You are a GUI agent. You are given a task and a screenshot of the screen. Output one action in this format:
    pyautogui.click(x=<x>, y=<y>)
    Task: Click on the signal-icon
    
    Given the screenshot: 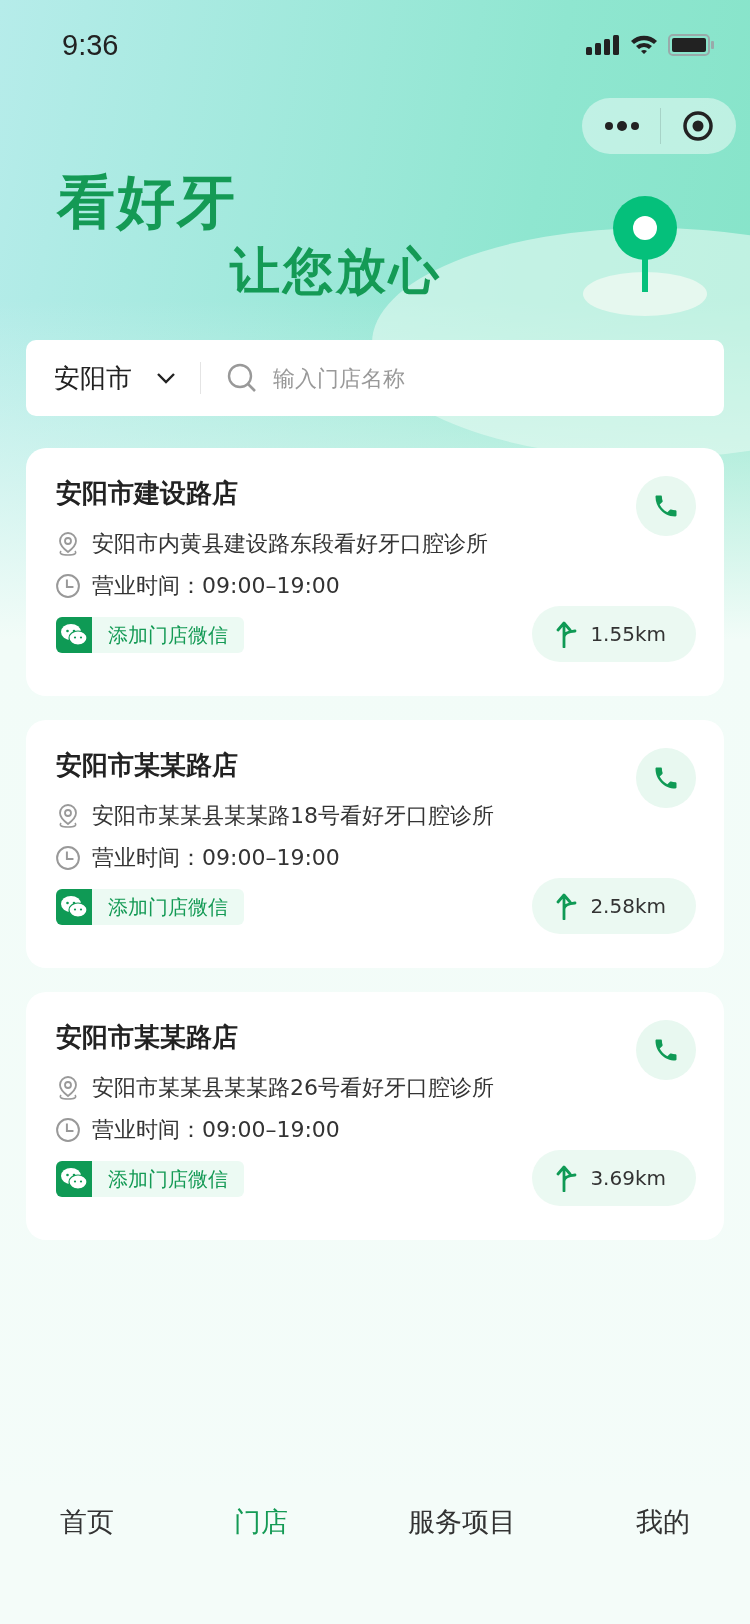 What is the action you would take?
    pyautogui.click(x=603, y=45)
    